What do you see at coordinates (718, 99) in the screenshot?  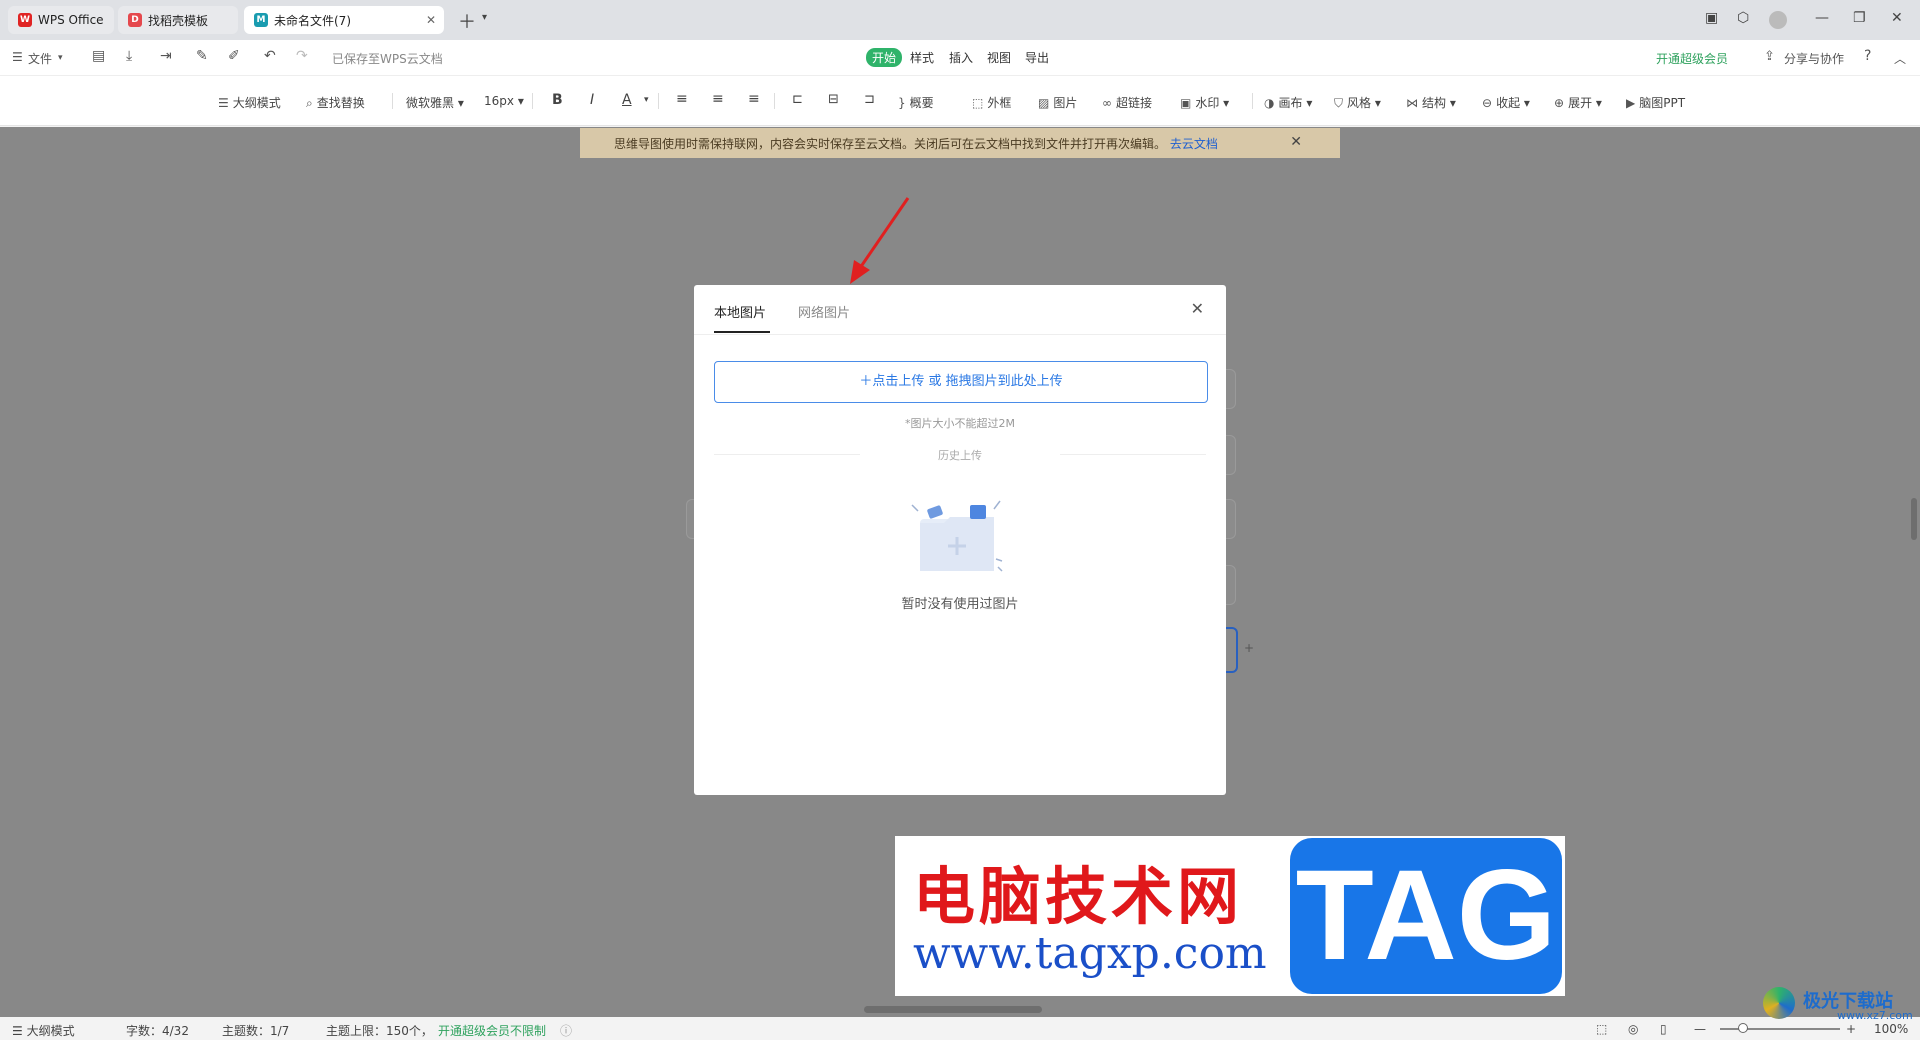 I see `align-center-icon: ≡` at bounding box center [718, 99].